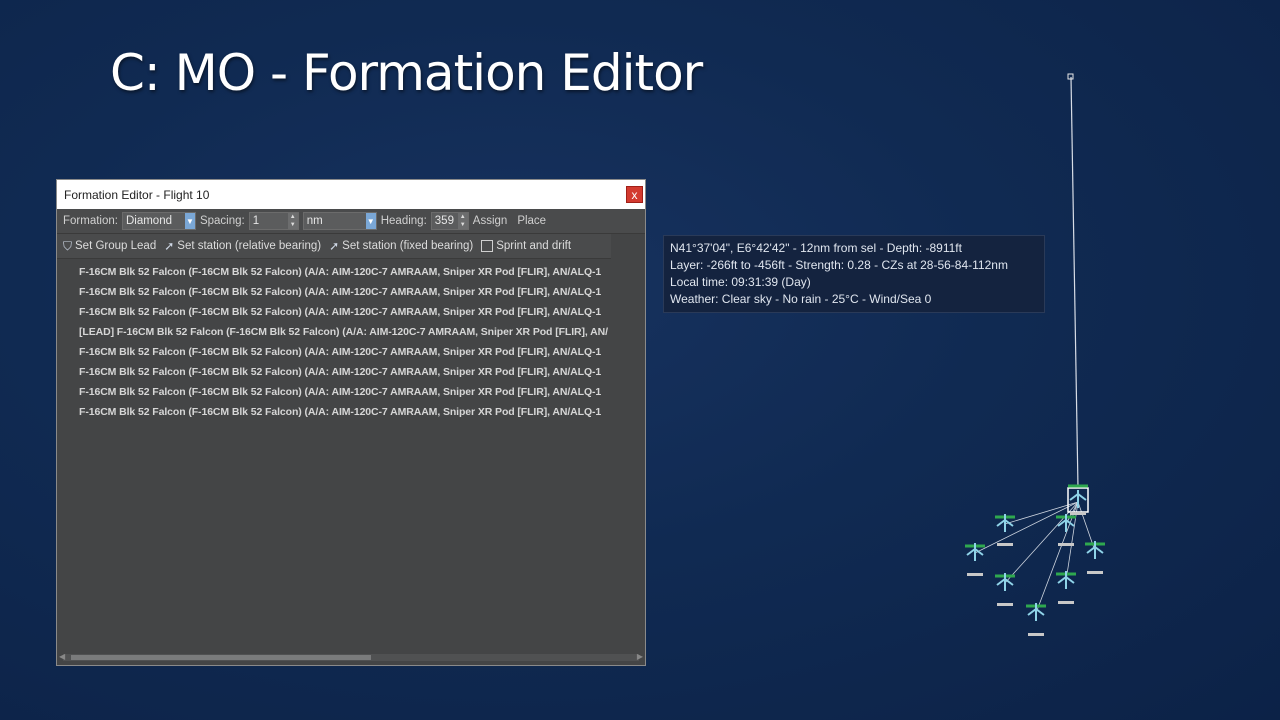  I want to click on window-titlebar: Formation Editor - Flight 10 x, so click(351, 194).